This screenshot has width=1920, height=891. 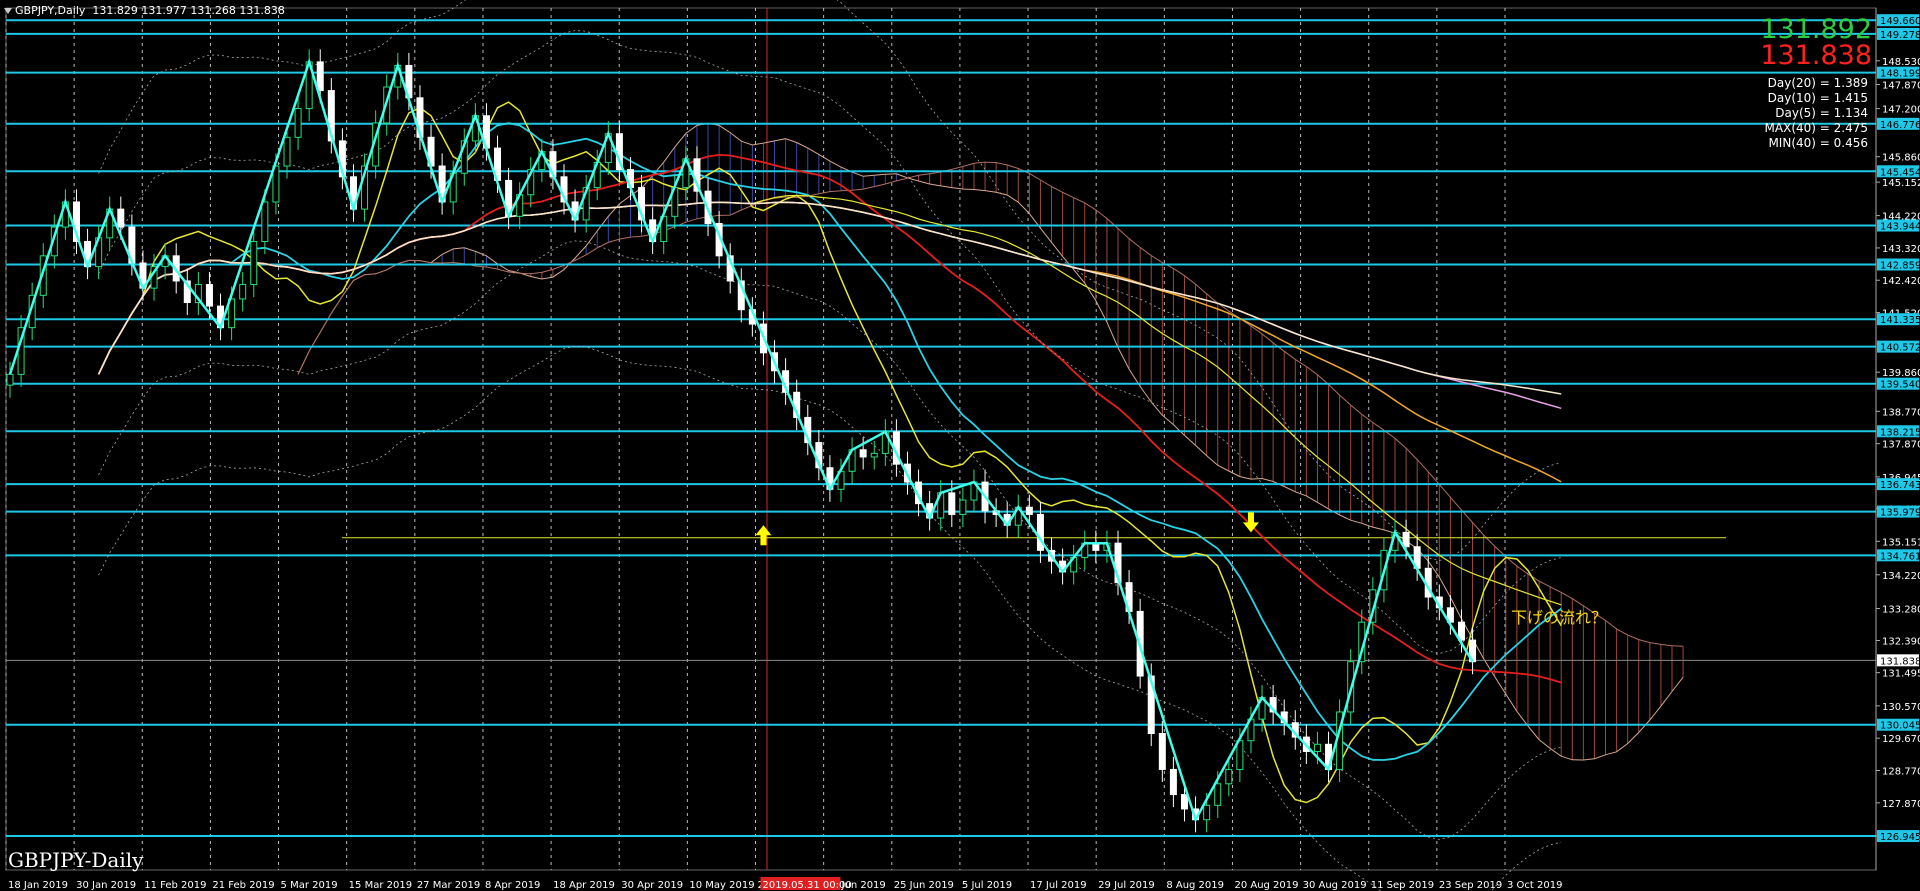 What do you see at coordinates (1195, 885) in the screenshot?
I see `x-tick-label: 8 Aug 2019` at bounding box center [1195, 885].